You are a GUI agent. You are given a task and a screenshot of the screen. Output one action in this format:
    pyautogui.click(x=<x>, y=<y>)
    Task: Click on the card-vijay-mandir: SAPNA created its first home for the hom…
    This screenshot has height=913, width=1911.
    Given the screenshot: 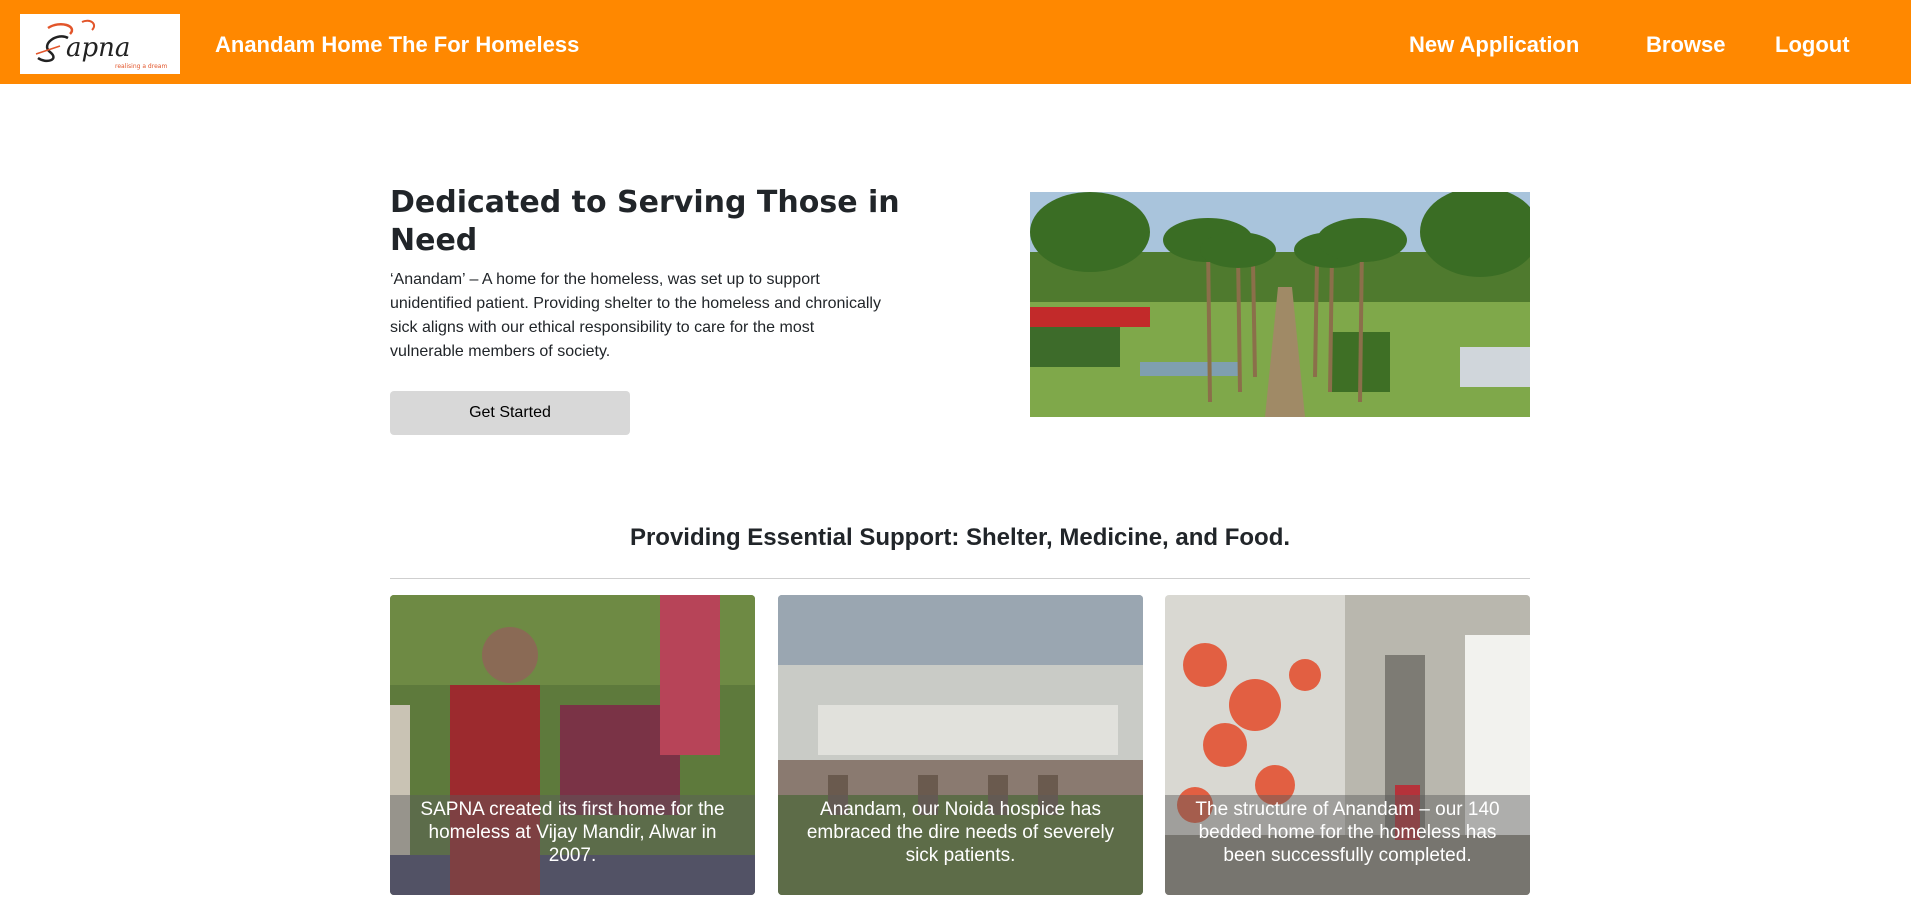 What is the action you would take?
    pyautogui.click(x=572, y=745)
    